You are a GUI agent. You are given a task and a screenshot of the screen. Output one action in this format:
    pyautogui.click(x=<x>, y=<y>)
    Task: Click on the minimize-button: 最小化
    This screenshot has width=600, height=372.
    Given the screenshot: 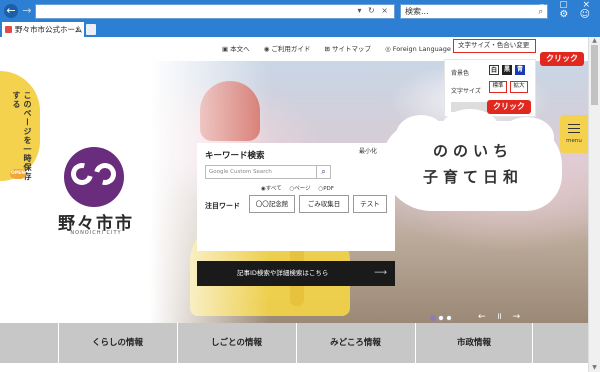 What is the action you would take?
    pyautogui.click(x=368, y=150)
    